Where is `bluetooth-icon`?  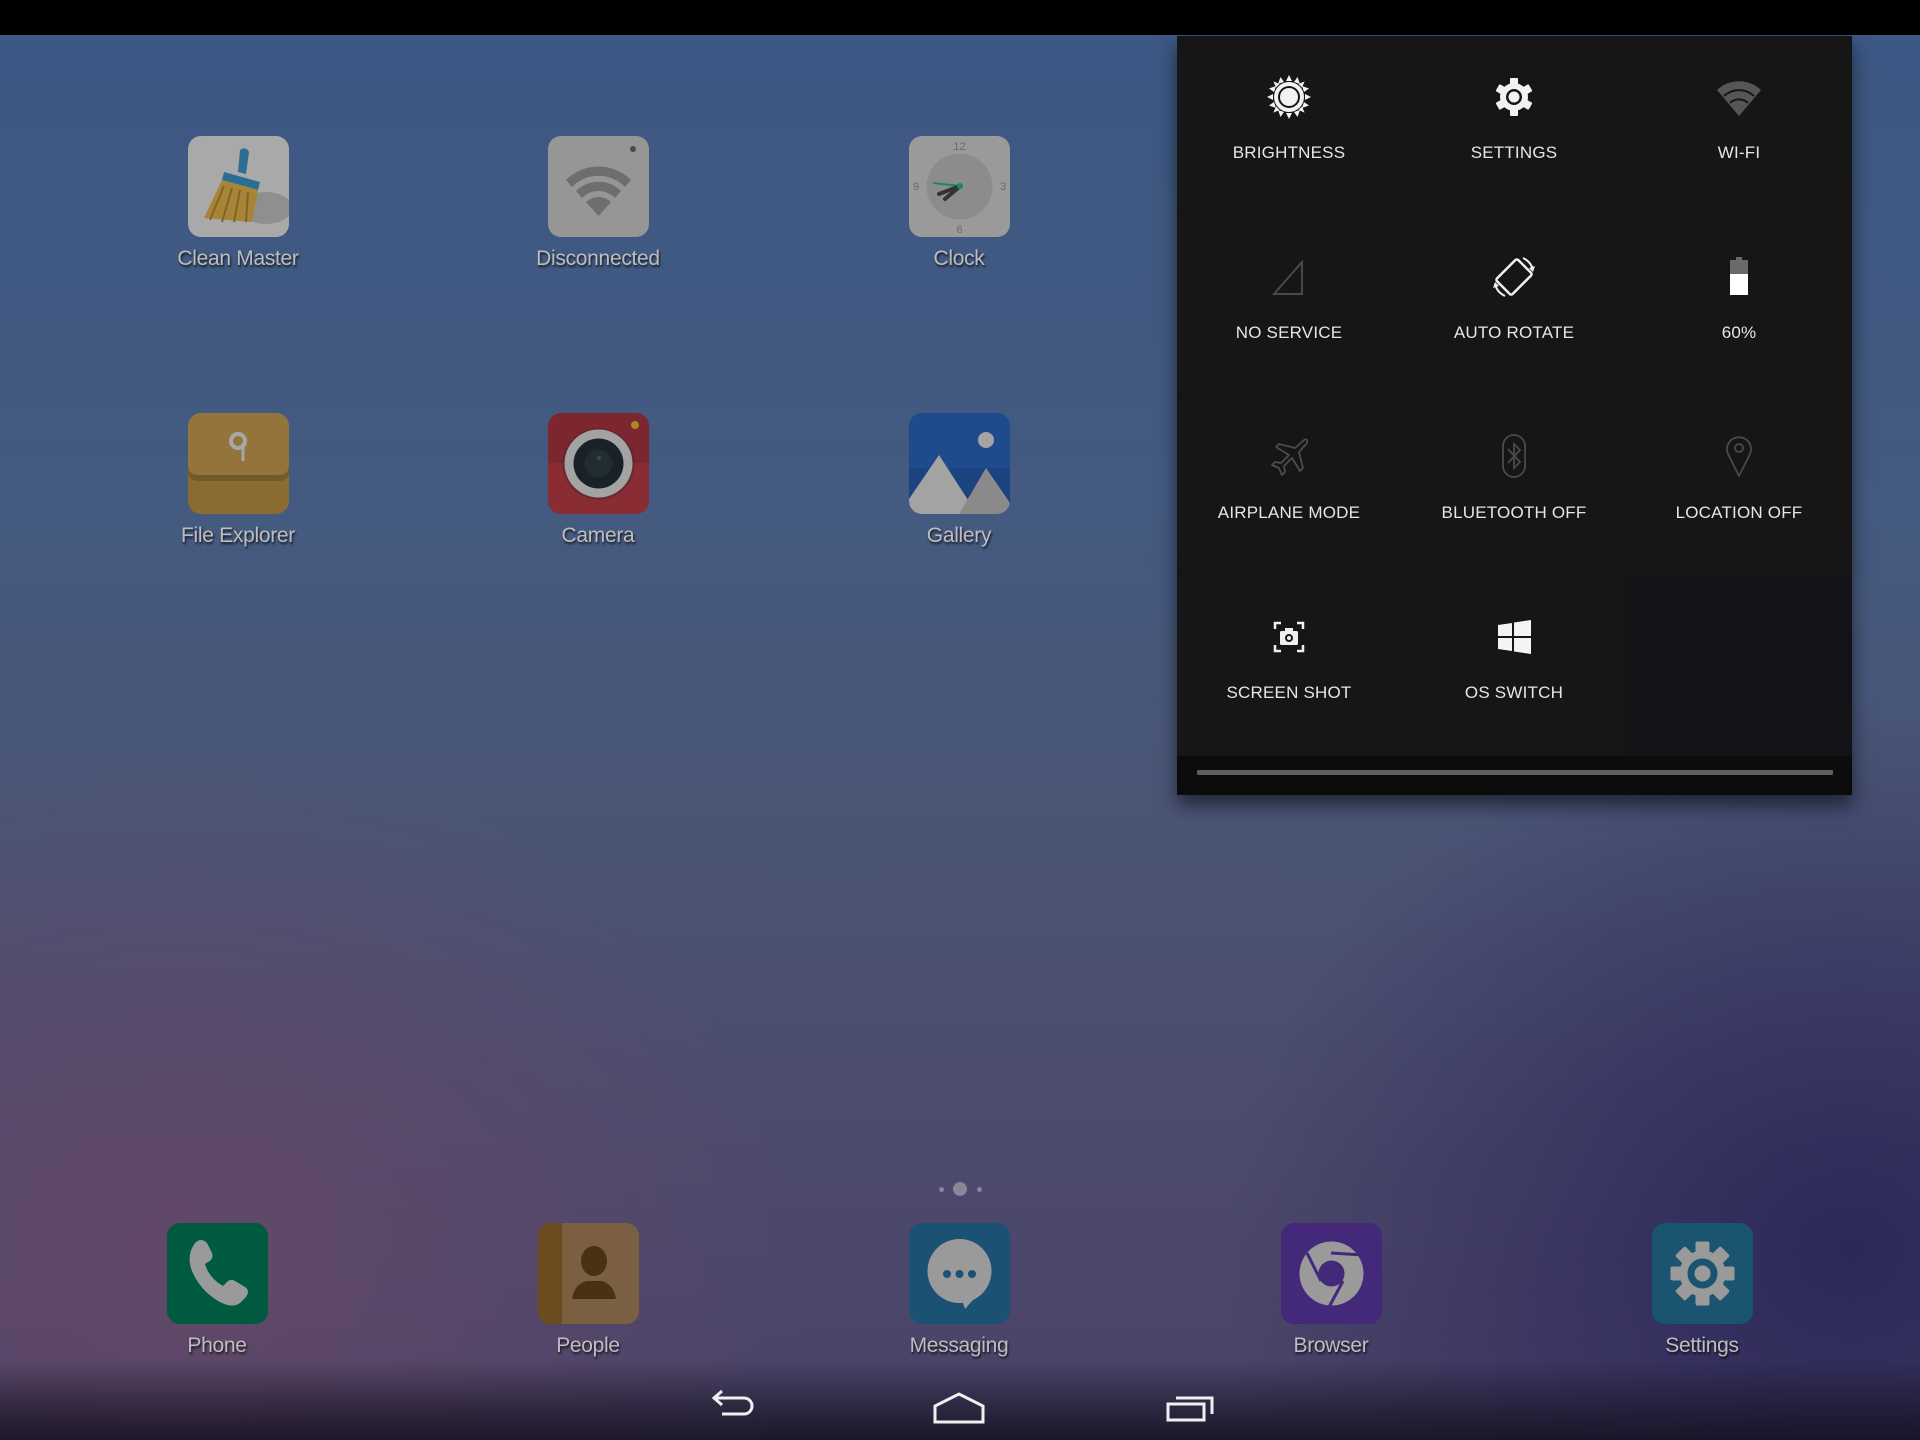 bluetooth-icon is located at coordinates (1514, 457).